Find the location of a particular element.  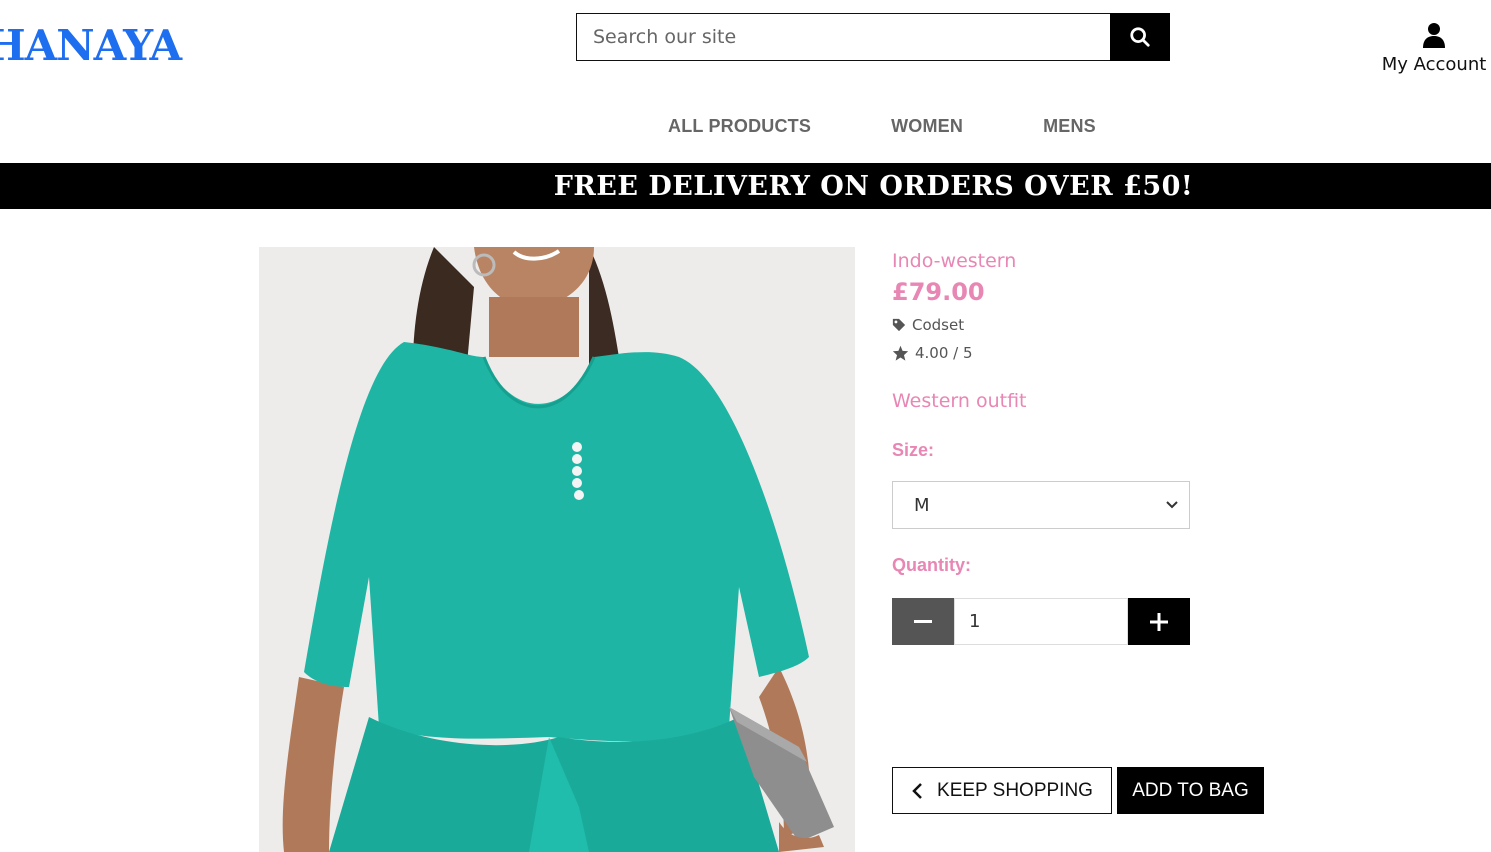

chevron-left-icon is located at coordinates (917, 790).